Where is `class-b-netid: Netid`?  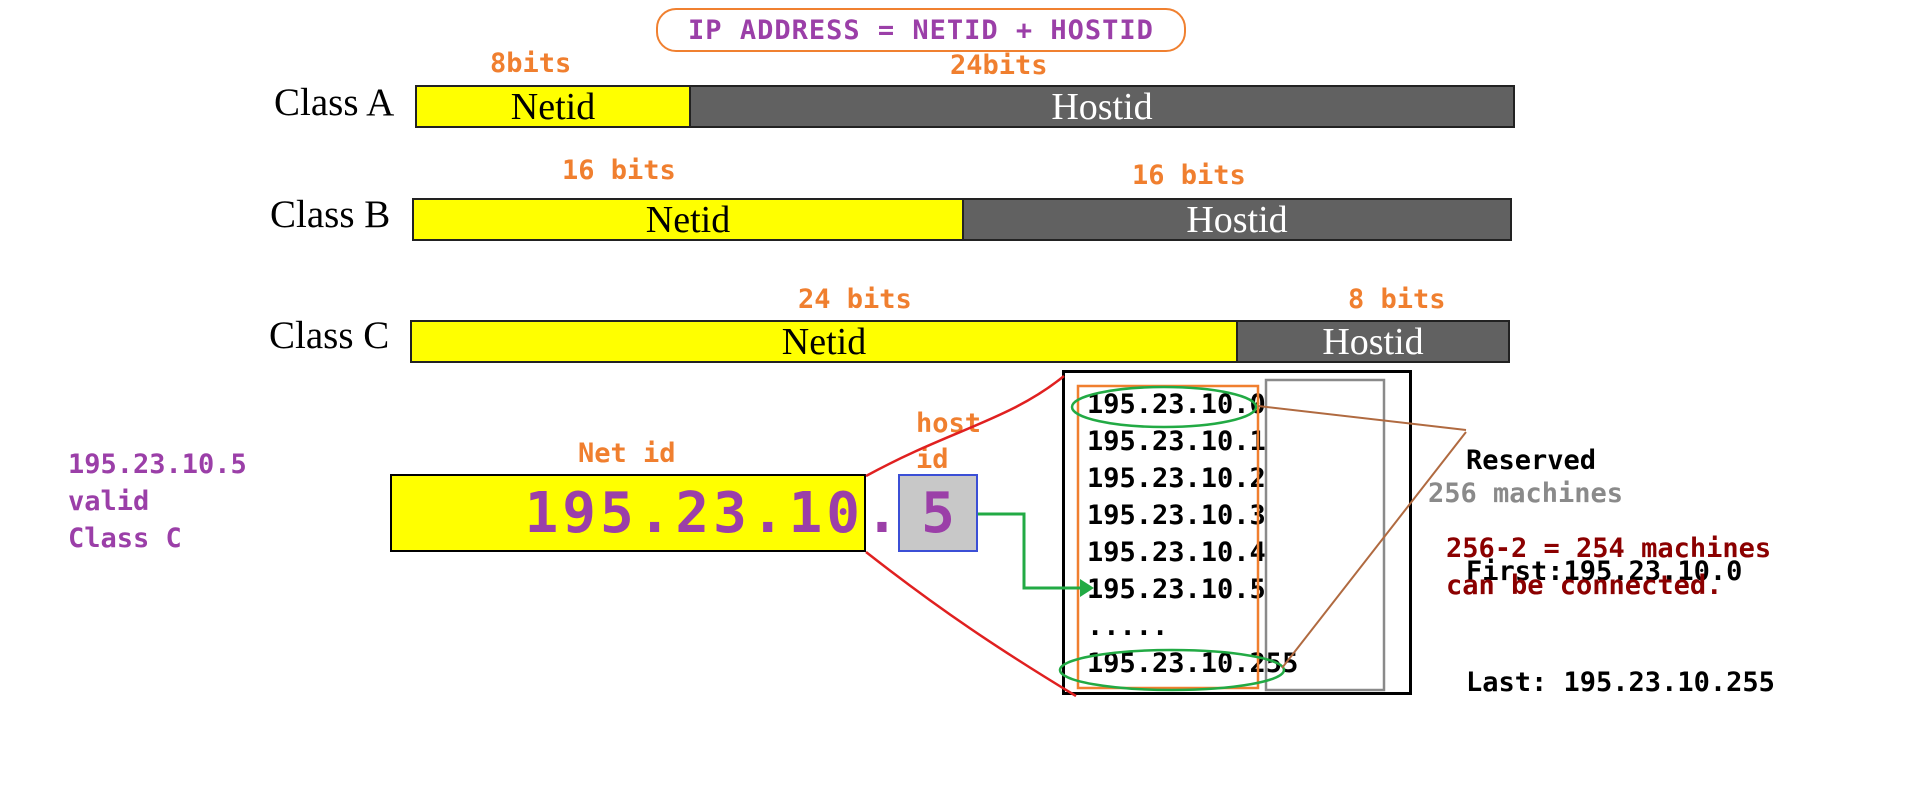 class-b-netid: Netid is located at coordinates (689, 220).